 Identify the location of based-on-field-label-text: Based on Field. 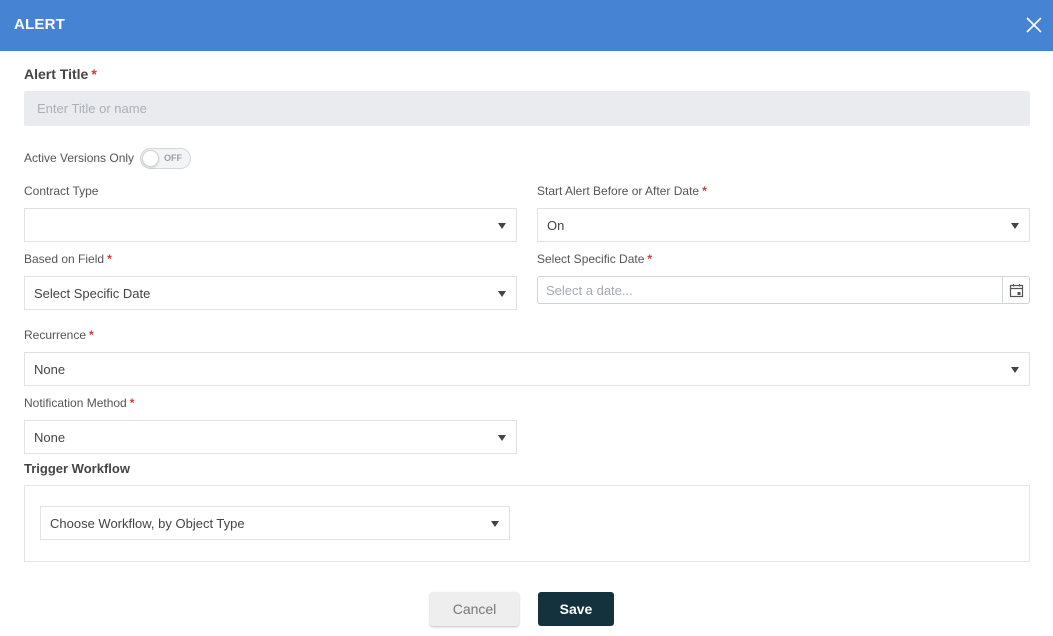
(64, 259).